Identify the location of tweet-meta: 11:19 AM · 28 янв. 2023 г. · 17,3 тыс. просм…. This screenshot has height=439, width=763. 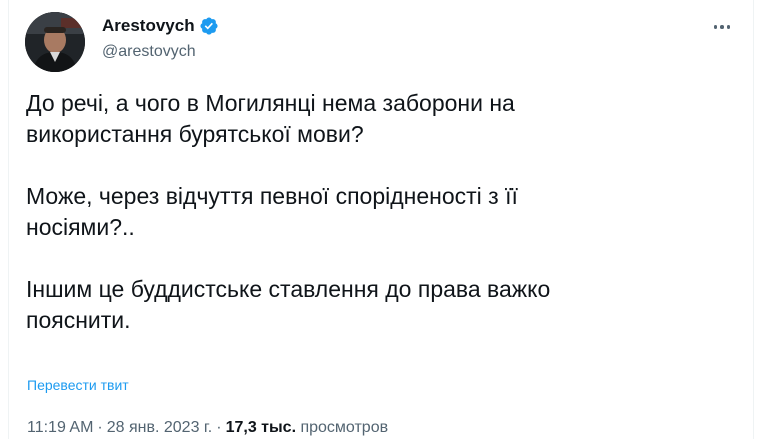
(207, 428).